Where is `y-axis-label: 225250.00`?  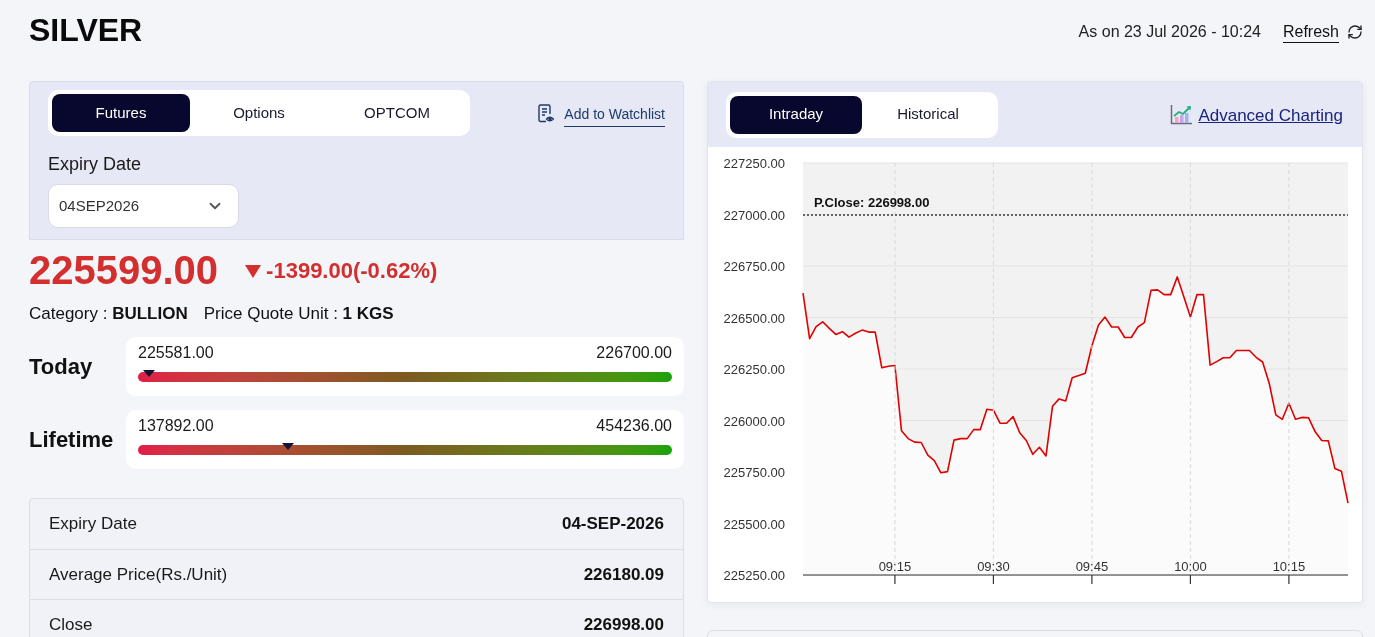
y-axis-label: 225250.00 is located at coordinates (754, 575).